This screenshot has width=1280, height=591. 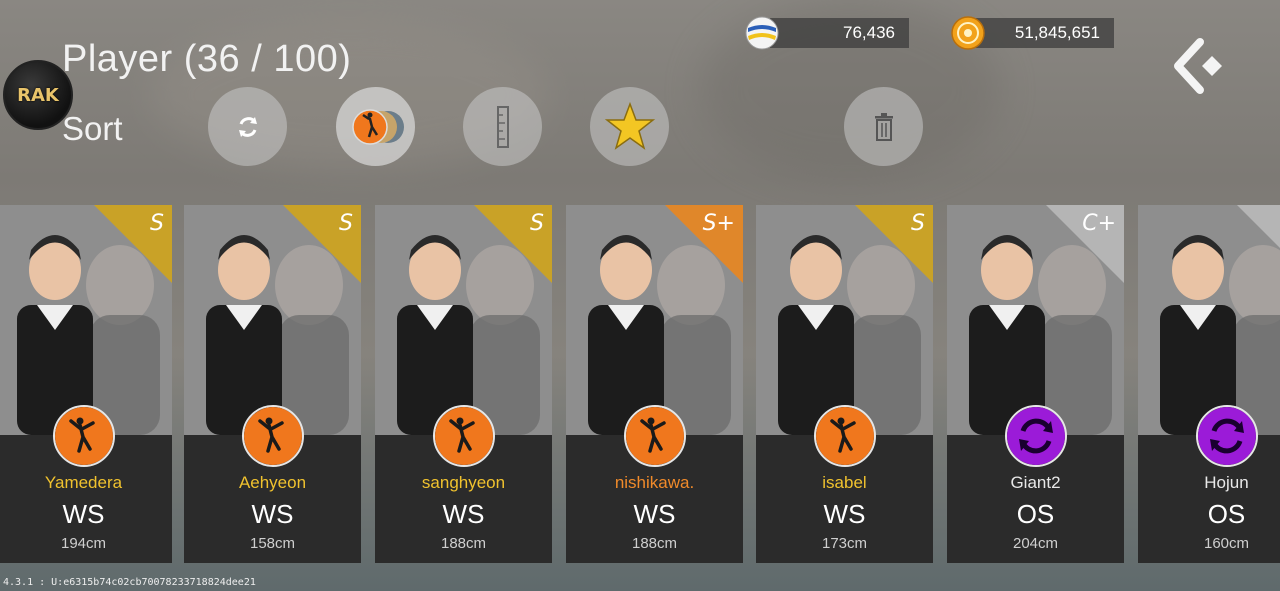 I want to click on position-sort-button, so click(x=375, y=126).